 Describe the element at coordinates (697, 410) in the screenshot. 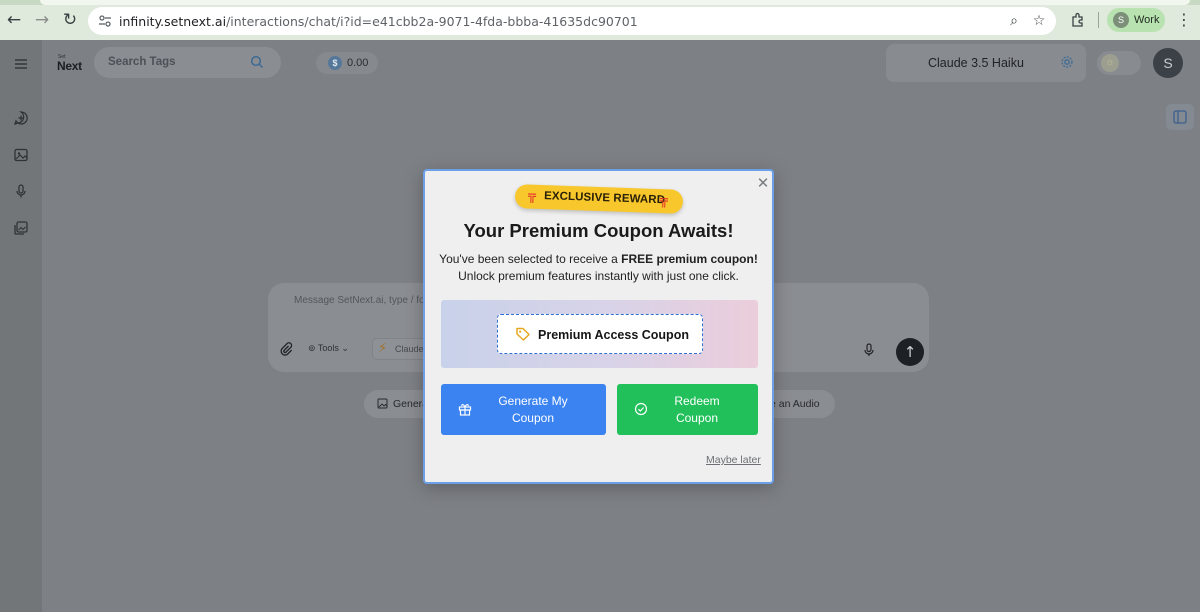

I see `redeem-label: Redeem Coupon` at that location.